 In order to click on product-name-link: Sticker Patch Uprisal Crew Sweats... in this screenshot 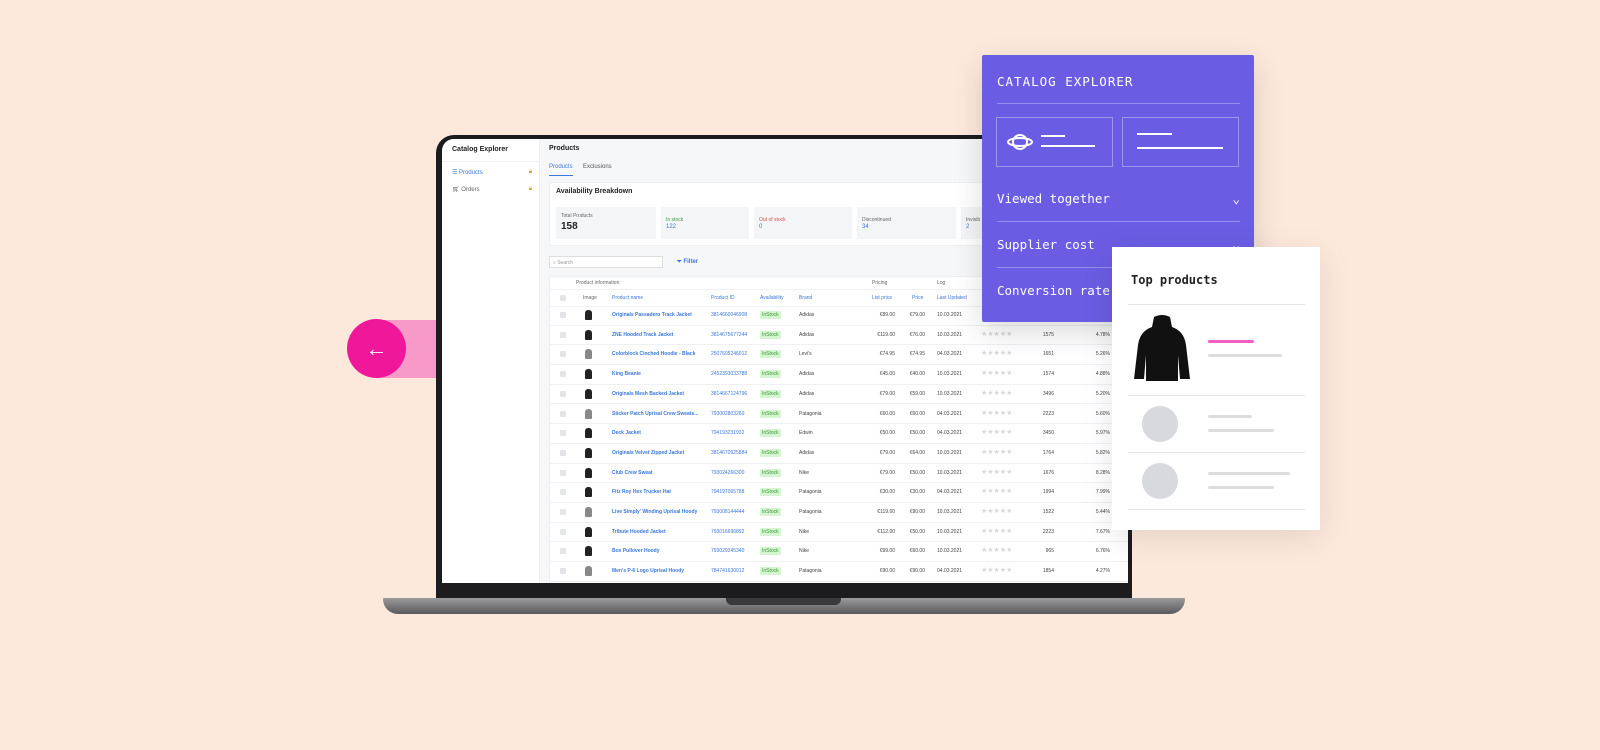, I will do `click(655, 414)`.